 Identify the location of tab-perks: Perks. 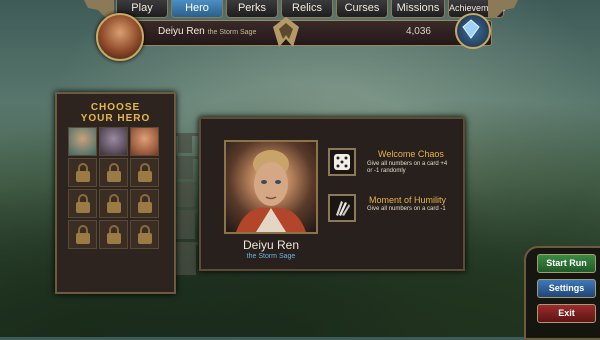
(252, 9).